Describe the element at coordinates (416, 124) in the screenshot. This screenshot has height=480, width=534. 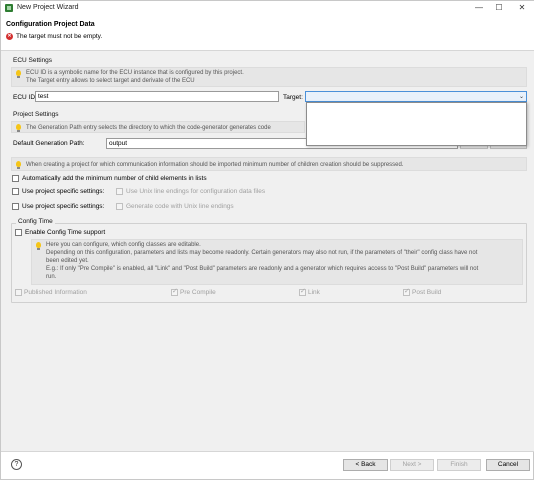
I see `target-dropdown-list` at that location.